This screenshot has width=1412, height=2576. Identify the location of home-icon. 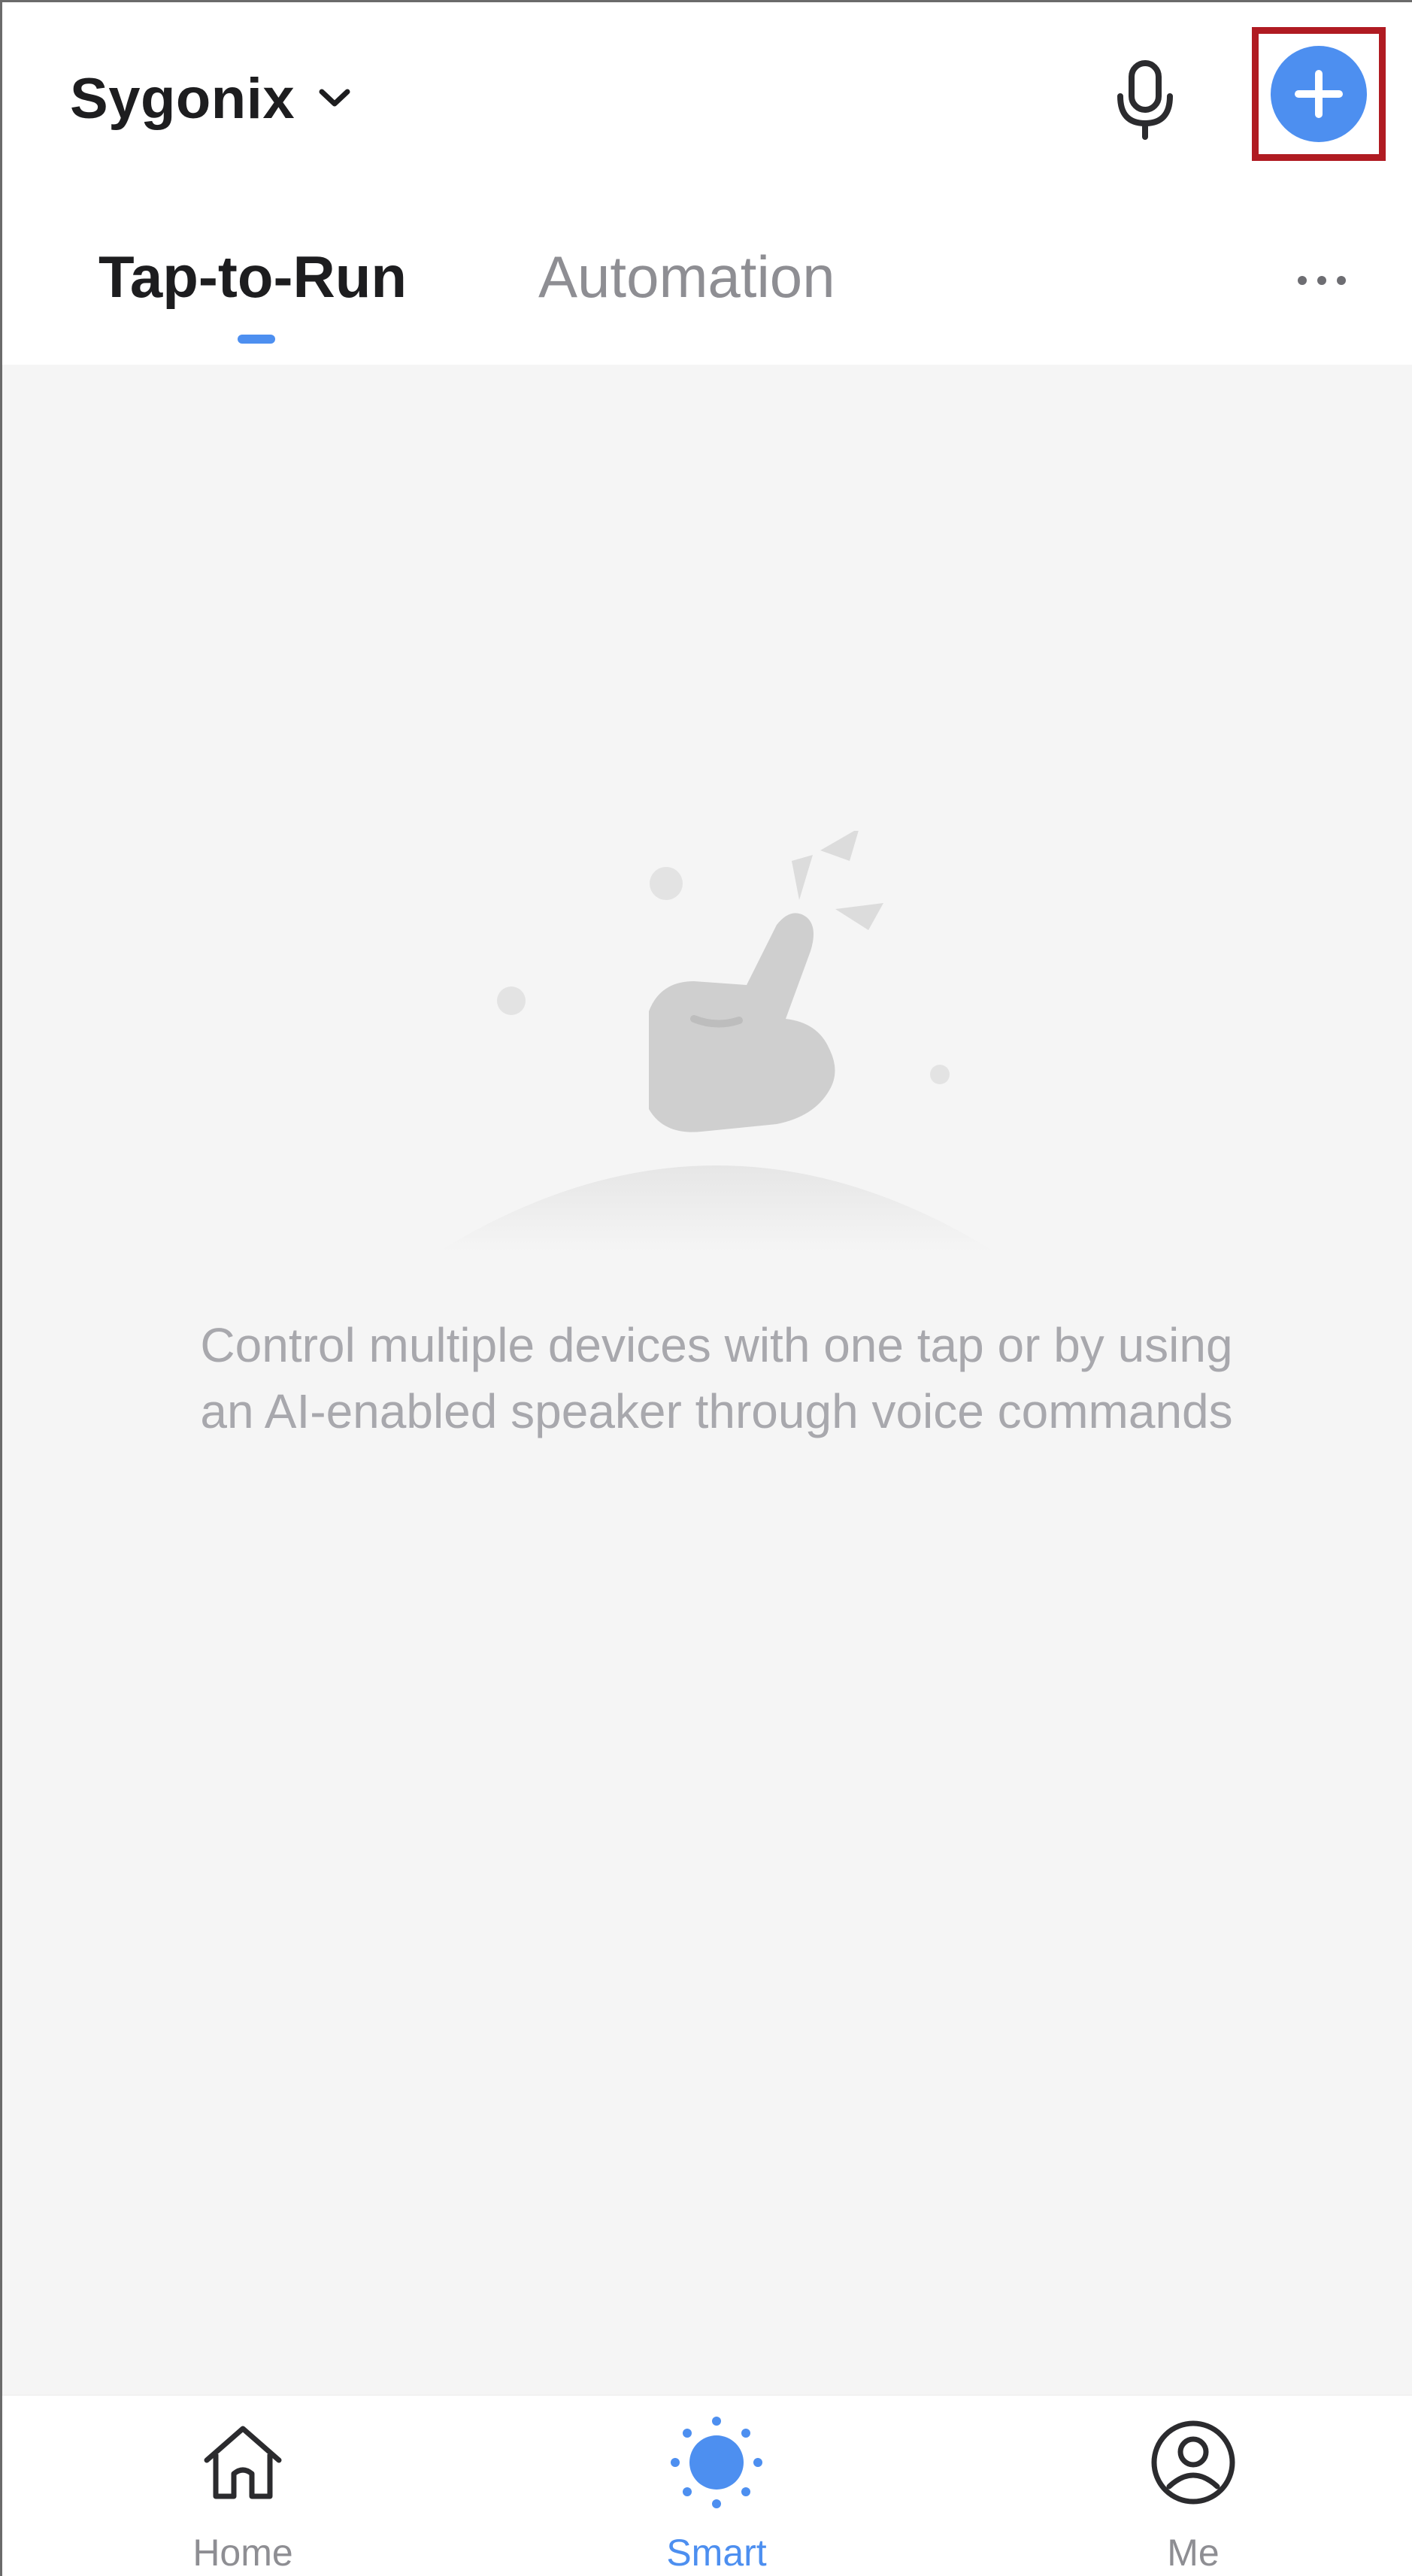
(243, 2462).